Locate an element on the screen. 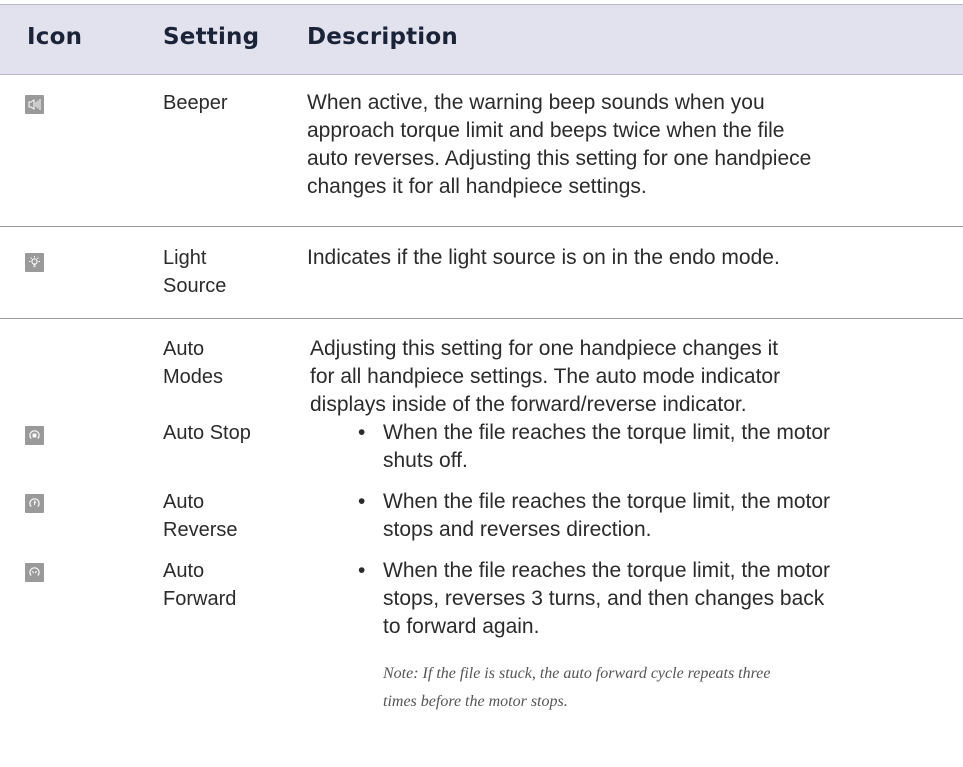  header-description: Description is located at coordinates (382, 37).